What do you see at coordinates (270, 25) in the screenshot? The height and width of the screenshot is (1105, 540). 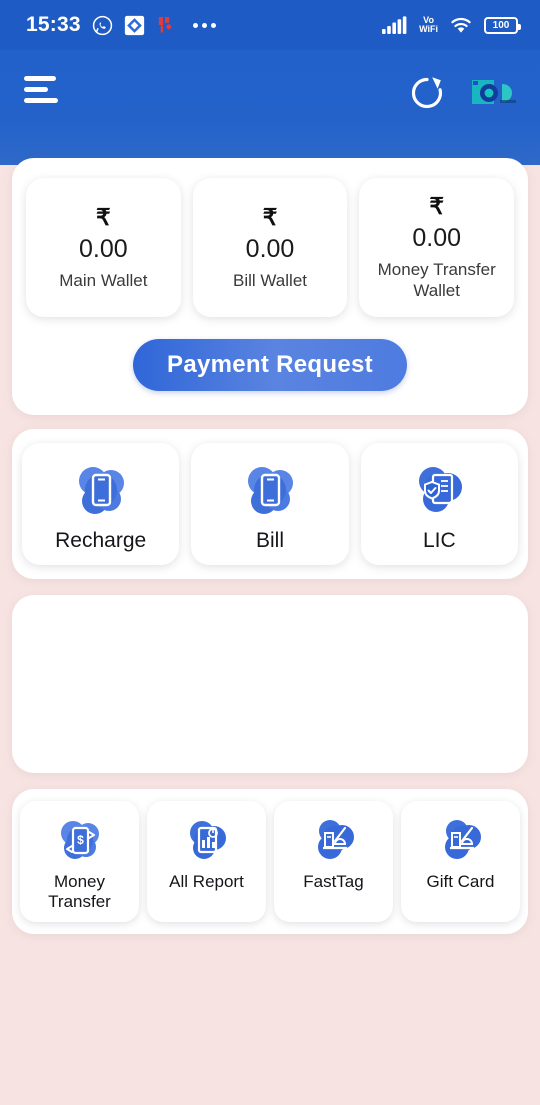 I see `status-bar: 15:33 Vo WiFi 100` at bounding box center [270, 25].